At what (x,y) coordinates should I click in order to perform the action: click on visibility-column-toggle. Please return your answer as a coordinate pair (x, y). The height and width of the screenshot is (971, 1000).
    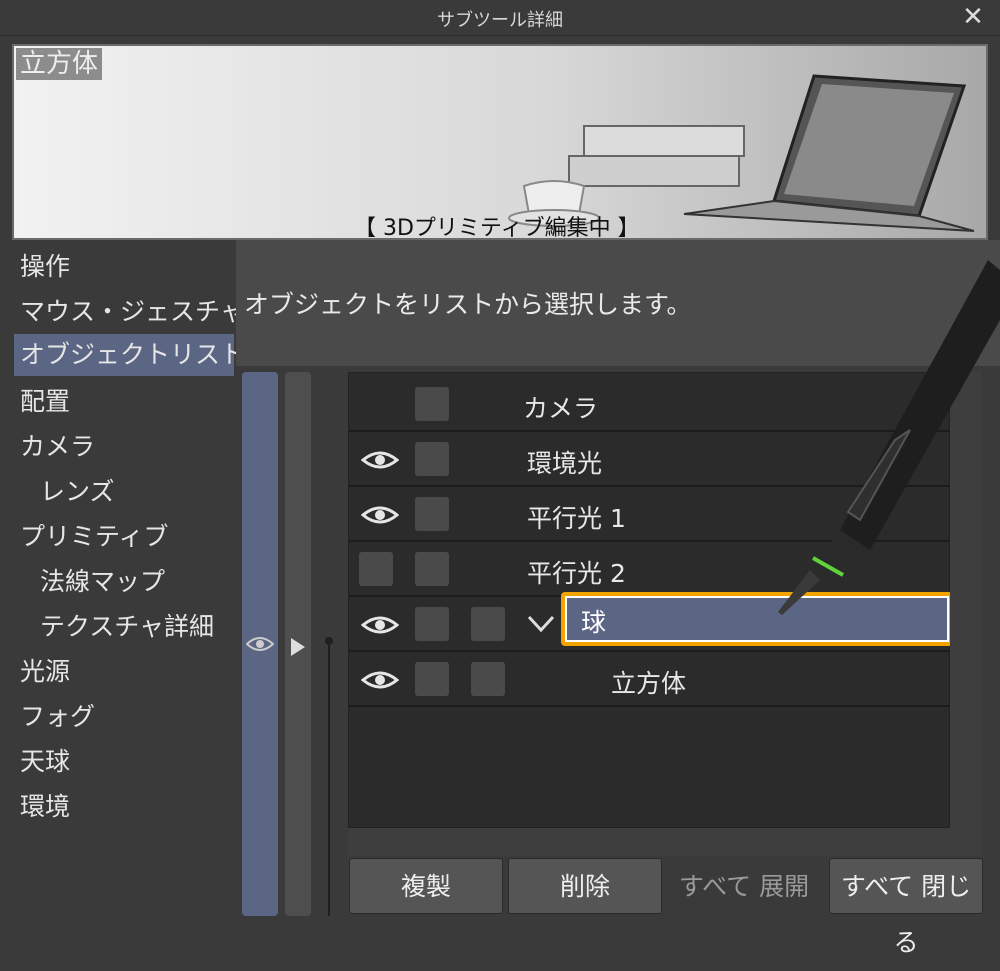
    Looking at the image, I should click on (260, 644).